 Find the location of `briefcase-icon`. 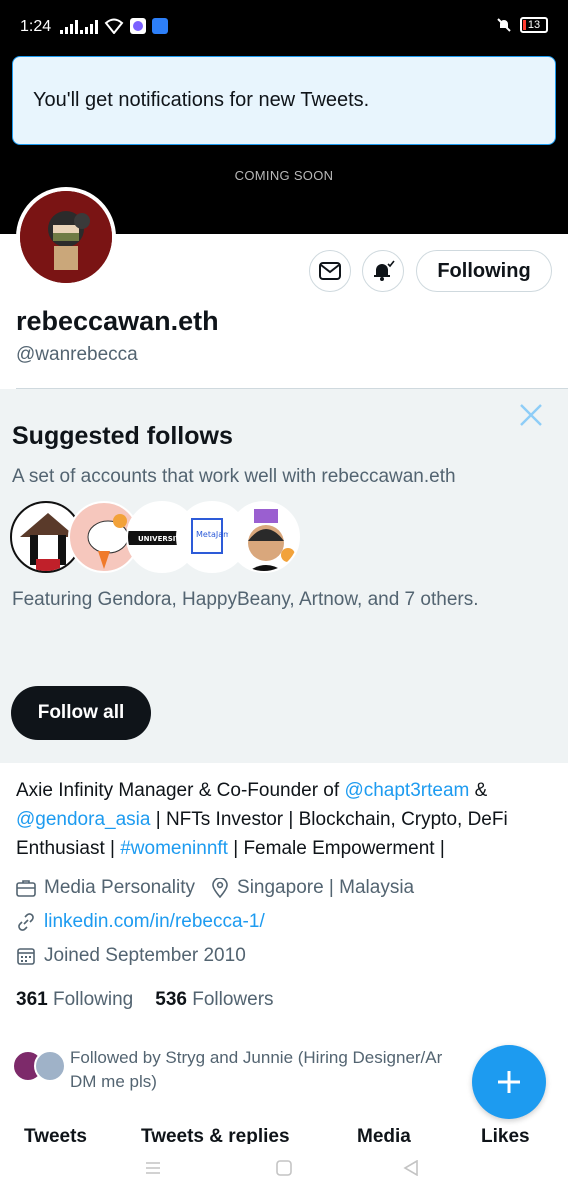

briefcase-icon is located at coordinates (26, 888).